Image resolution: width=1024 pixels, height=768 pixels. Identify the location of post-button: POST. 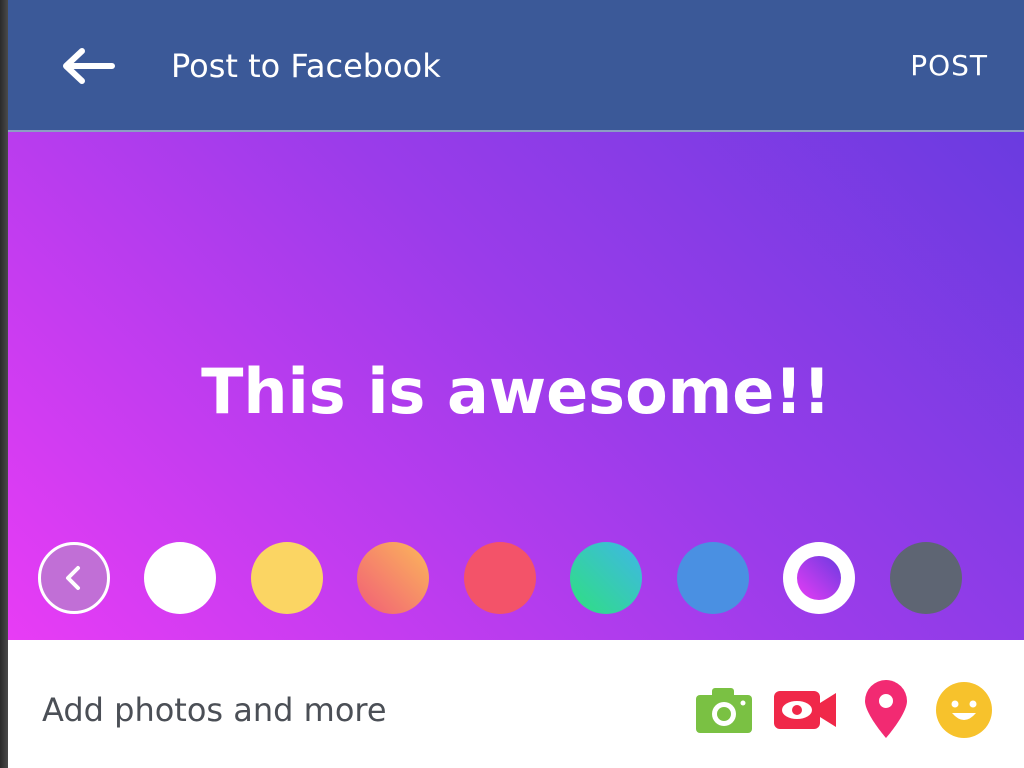
(949, 66).